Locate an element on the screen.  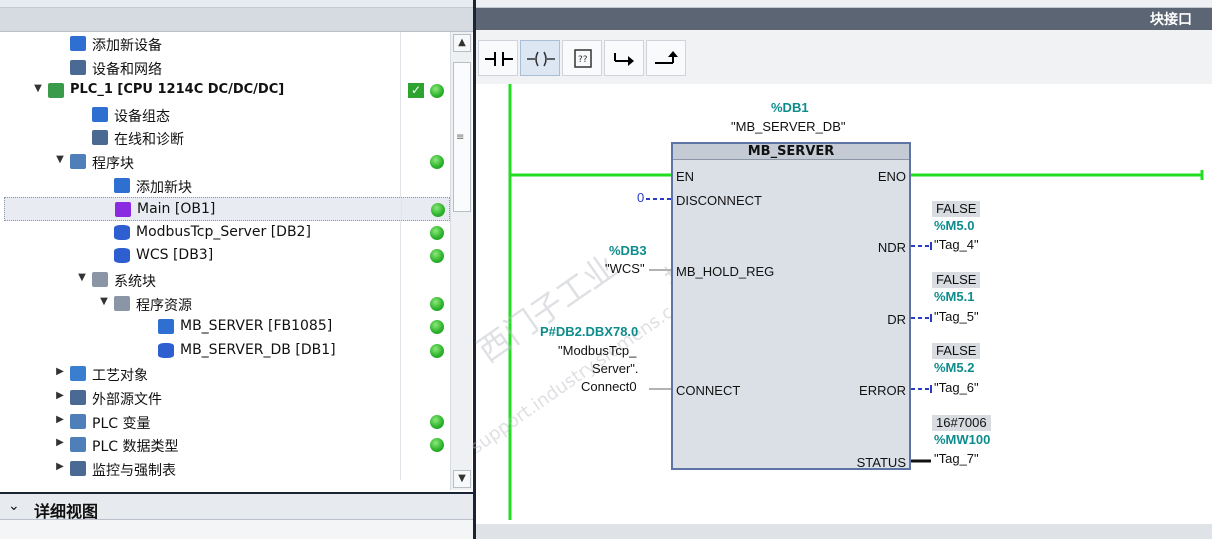
tree-item: Main [OB1] is located at coordinates (227, 209).